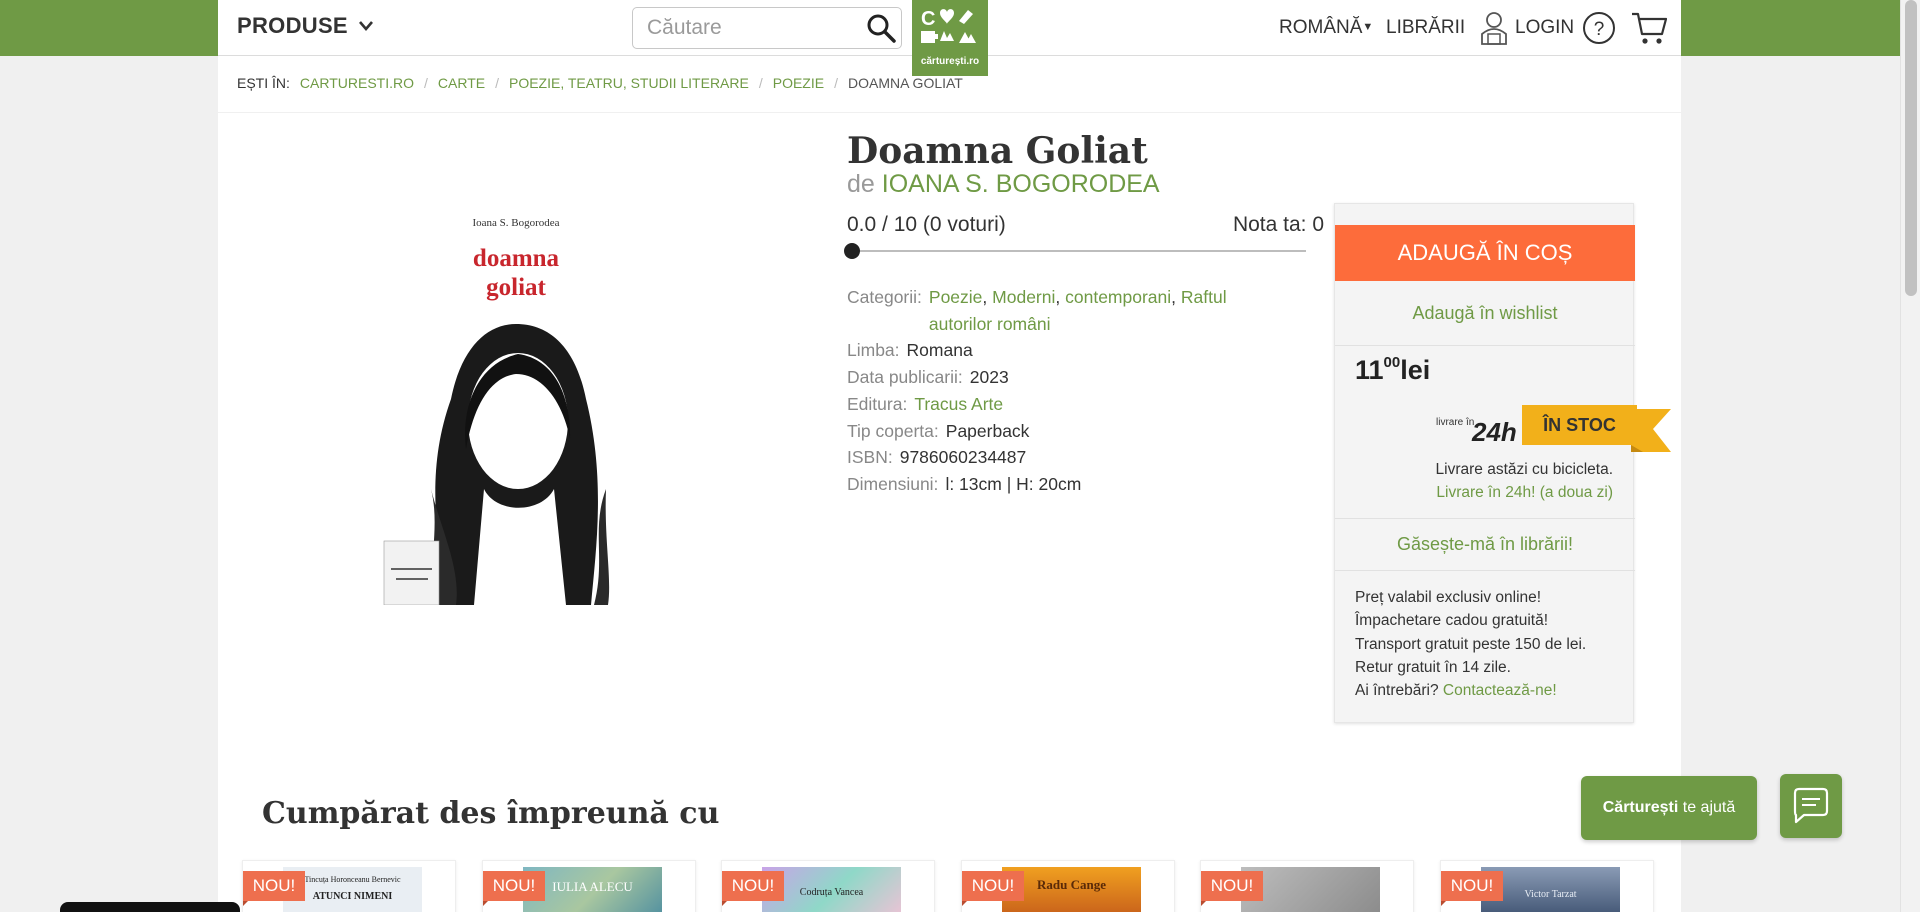 The width and height of the screenshot is (1920, 912). I want to click on search-box, so click(767, 28).